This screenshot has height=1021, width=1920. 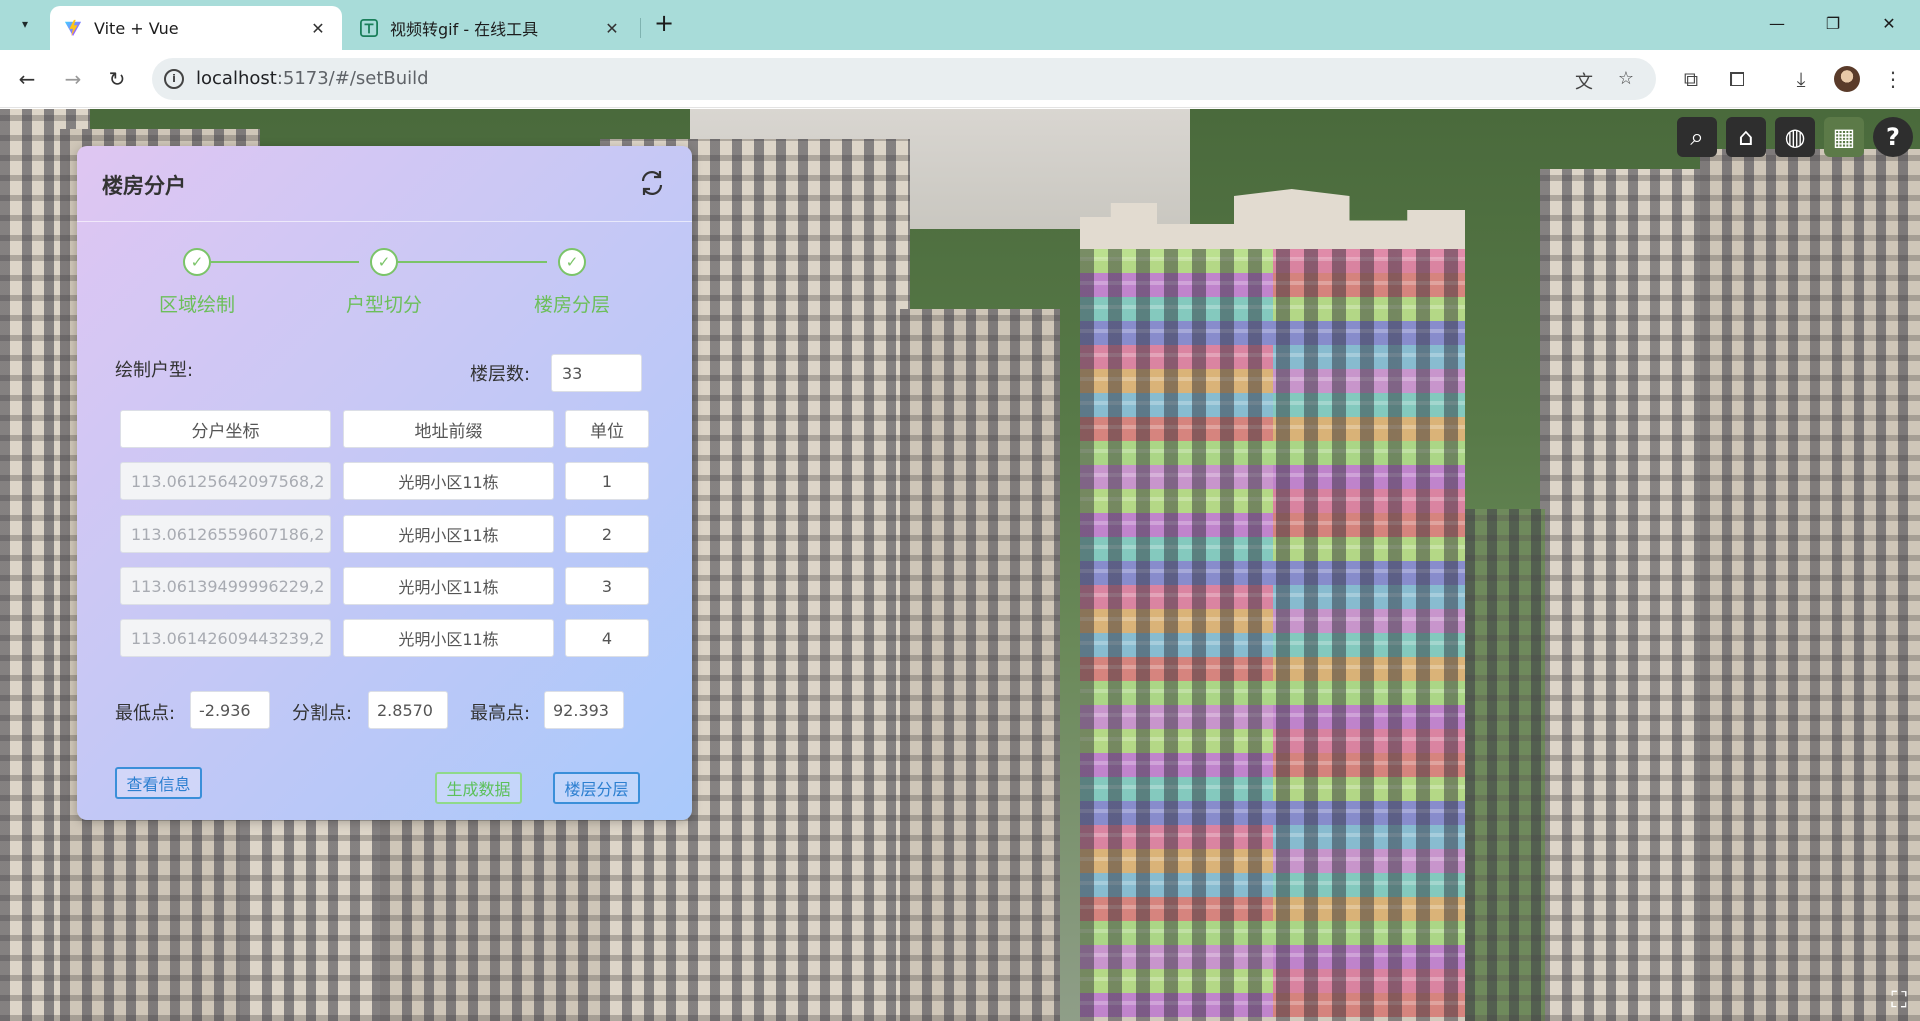 I want to click on refresh-icon, so click(x=652, y=183).